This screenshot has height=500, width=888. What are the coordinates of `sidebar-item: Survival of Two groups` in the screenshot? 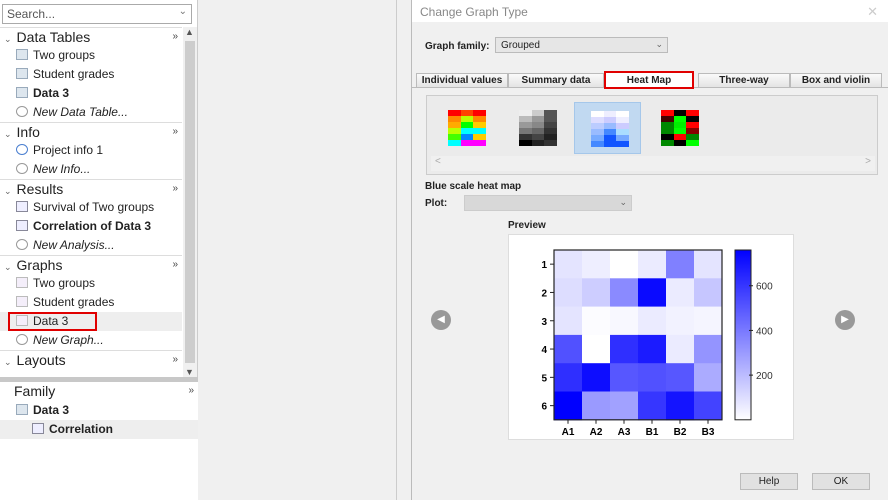 It's located at (91, 207).